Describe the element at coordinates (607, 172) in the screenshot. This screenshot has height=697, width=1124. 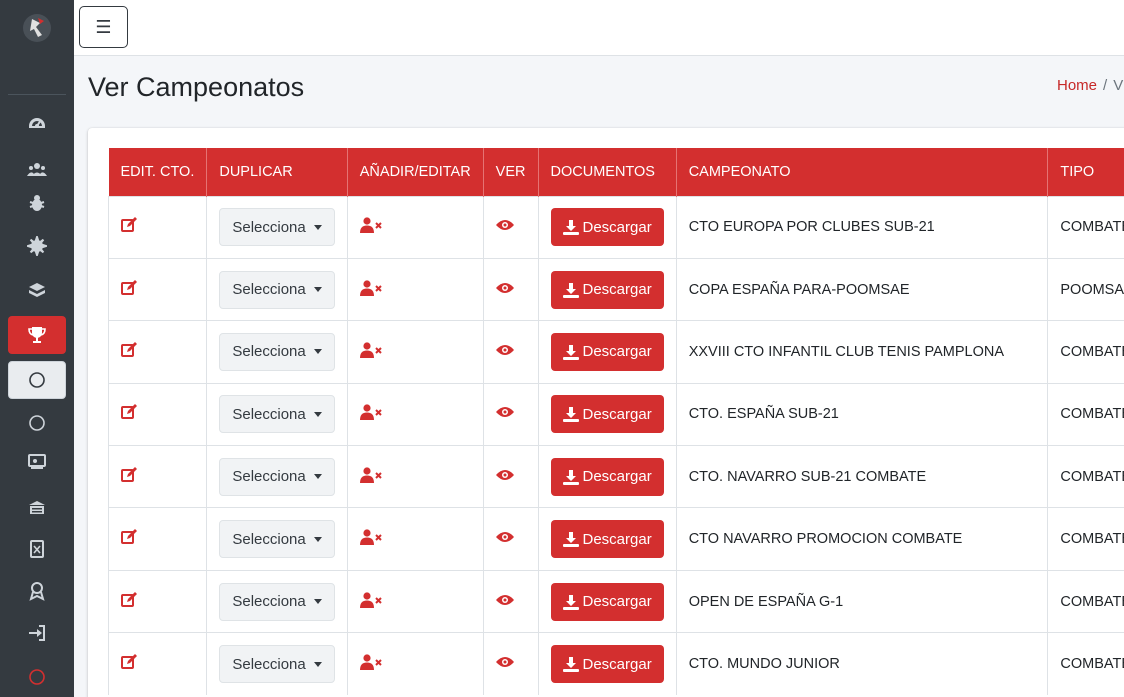
I see `column-header-documentos: DOCUMENTOS` at that location.